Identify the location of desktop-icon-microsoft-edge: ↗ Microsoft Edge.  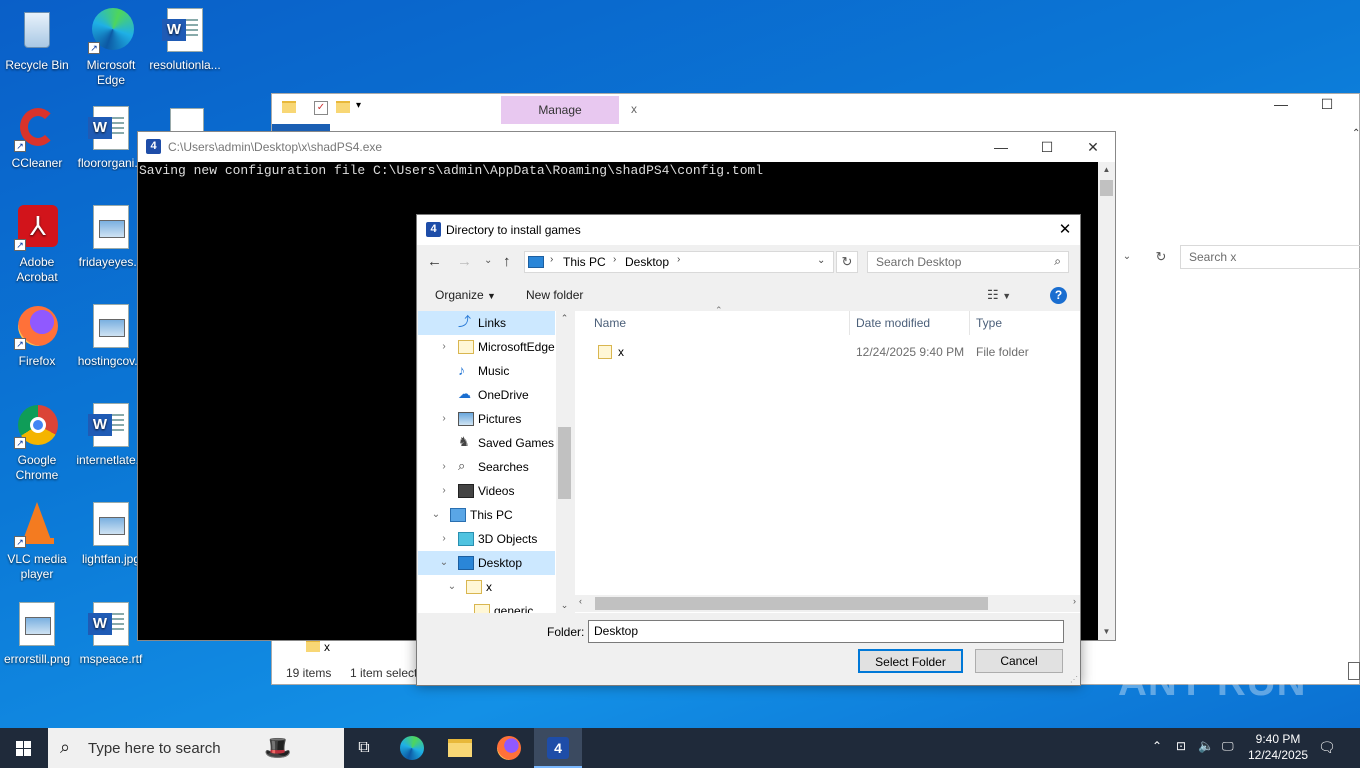
(111, 48).